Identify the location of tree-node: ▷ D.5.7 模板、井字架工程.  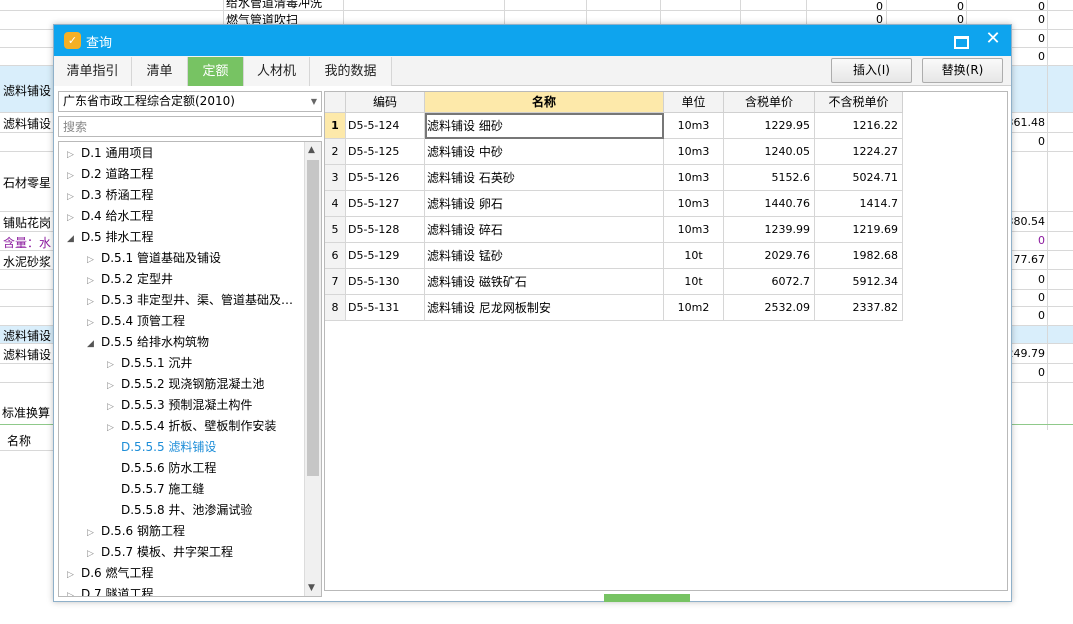
(160, 552).